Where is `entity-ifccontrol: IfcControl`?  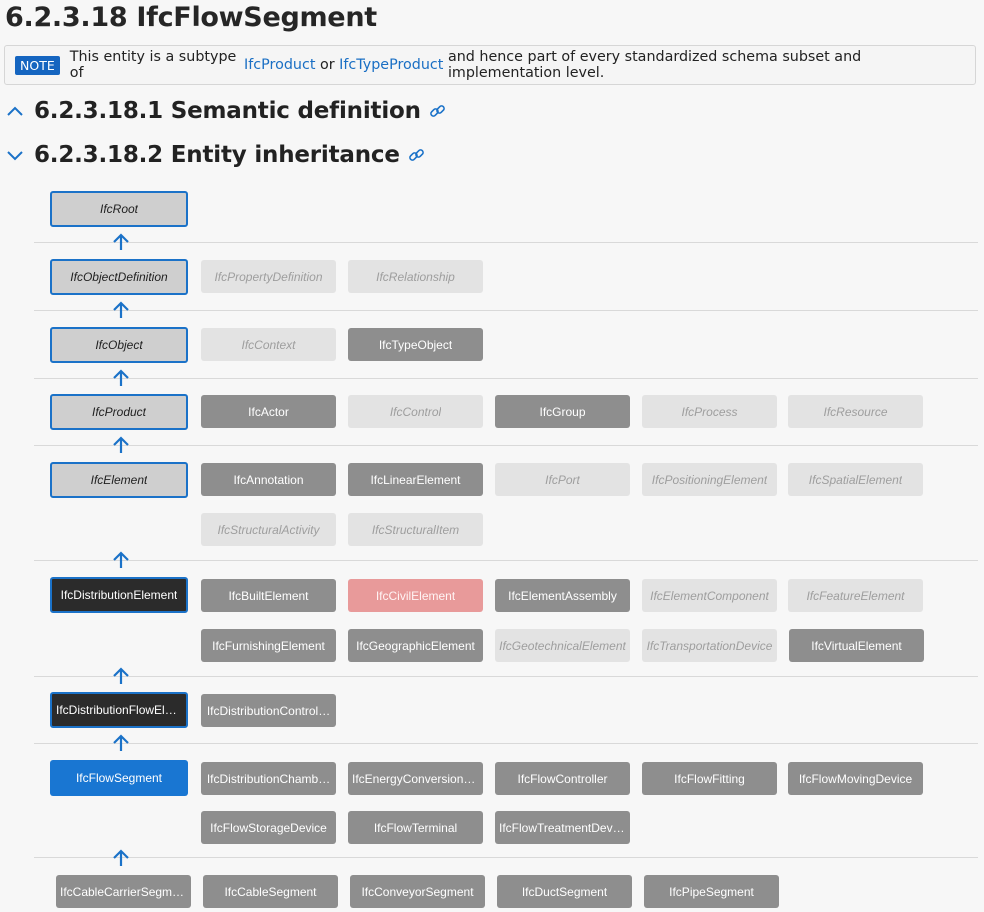
entity-ifccontrol: IfcControl is located at coordinates (415, 411).